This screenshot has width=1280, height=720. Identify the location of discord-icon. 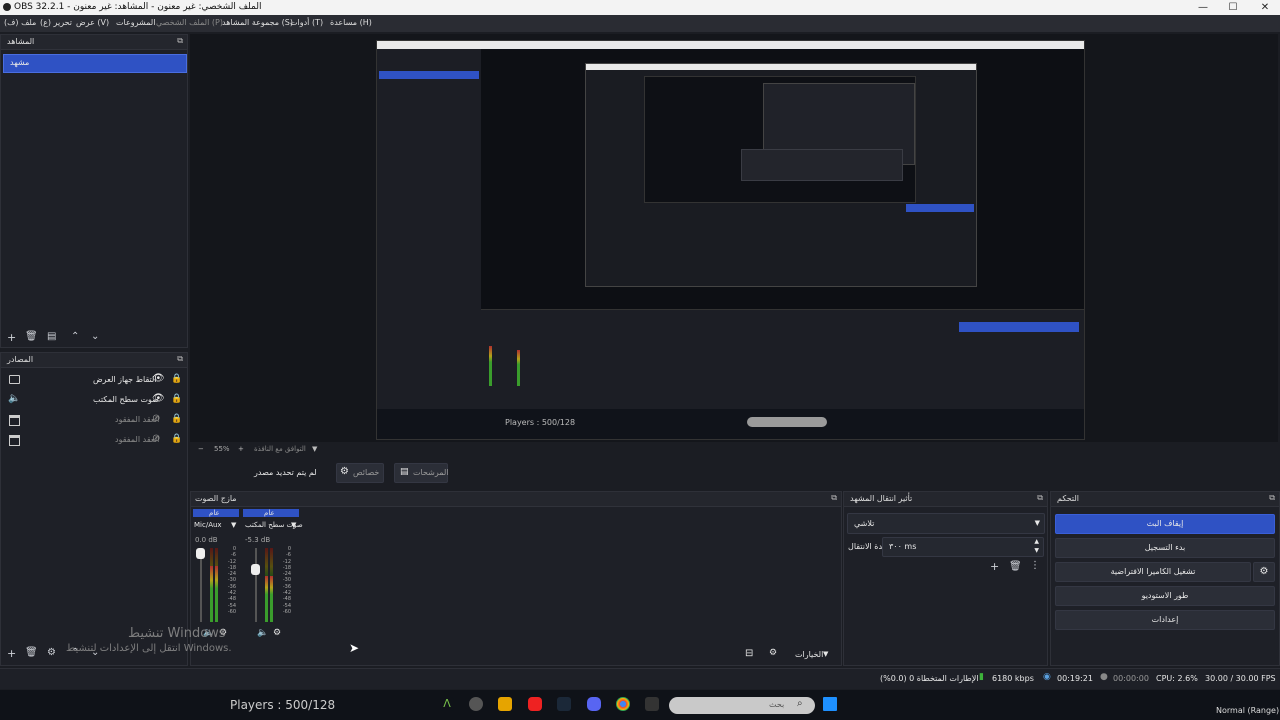
(594, 704).